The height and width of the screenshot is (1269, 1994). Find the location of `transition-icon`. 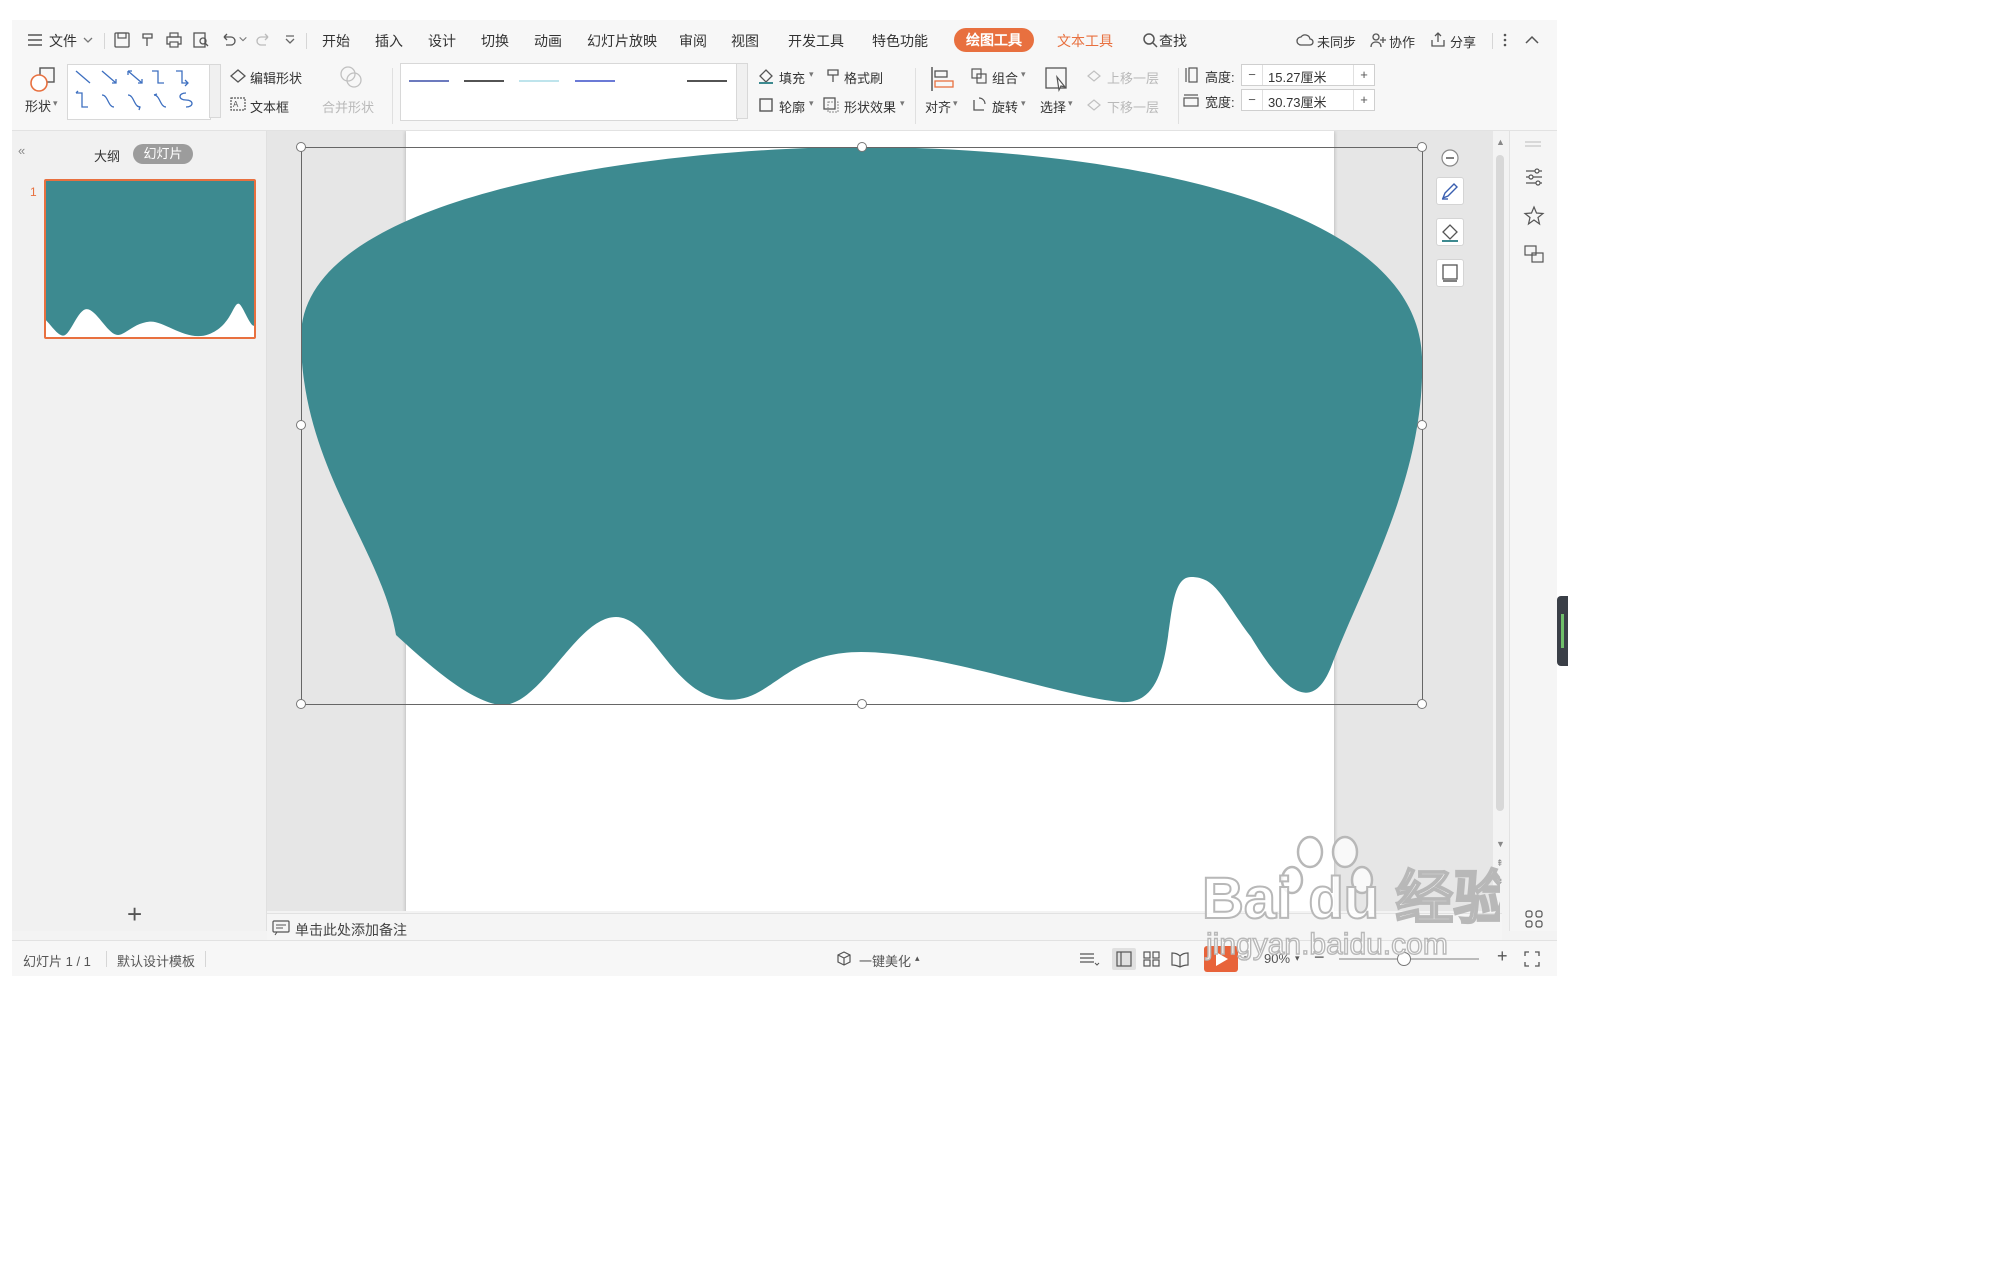

transition-icon is located at coordinates (1534, 254).